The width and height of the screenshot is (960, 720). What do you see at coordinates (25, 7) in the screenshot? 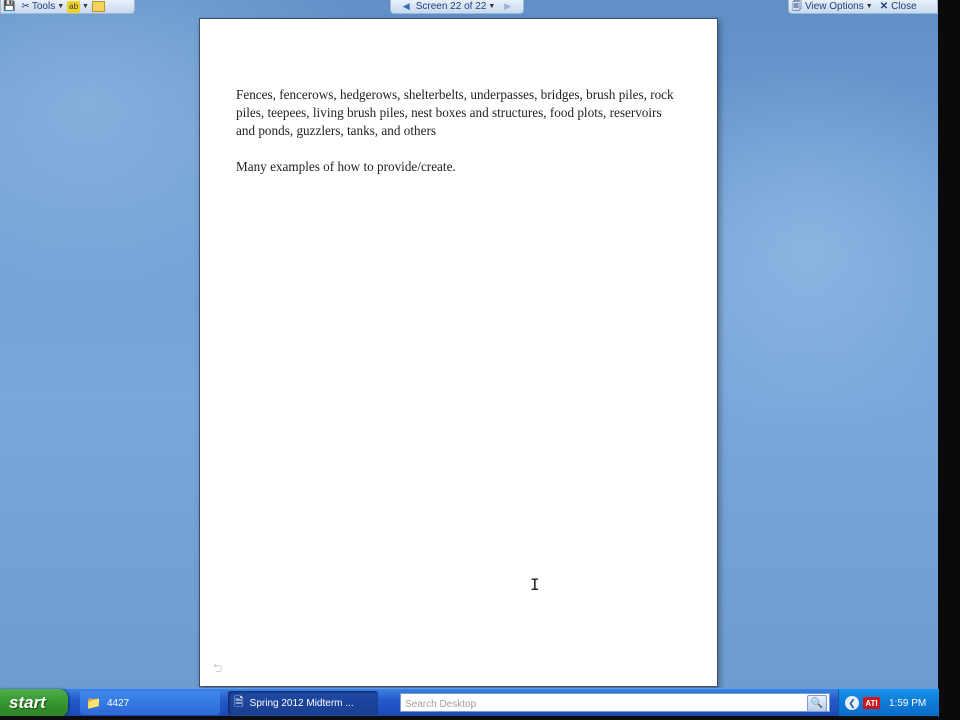
I see `tools-icon: ✂` at bounding box center [25, 7].